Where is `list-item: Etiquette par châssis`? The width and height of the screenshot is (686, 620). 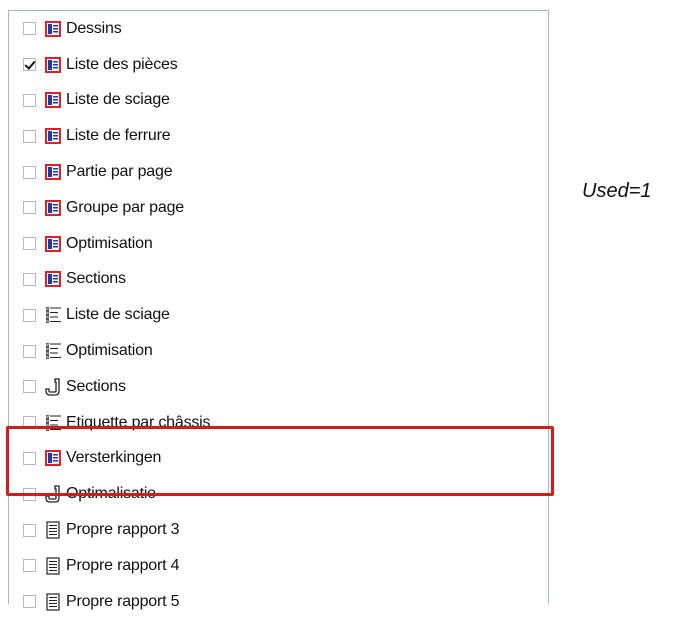 list-item: Etiquette par châssis is located at coordinates (278, 423).